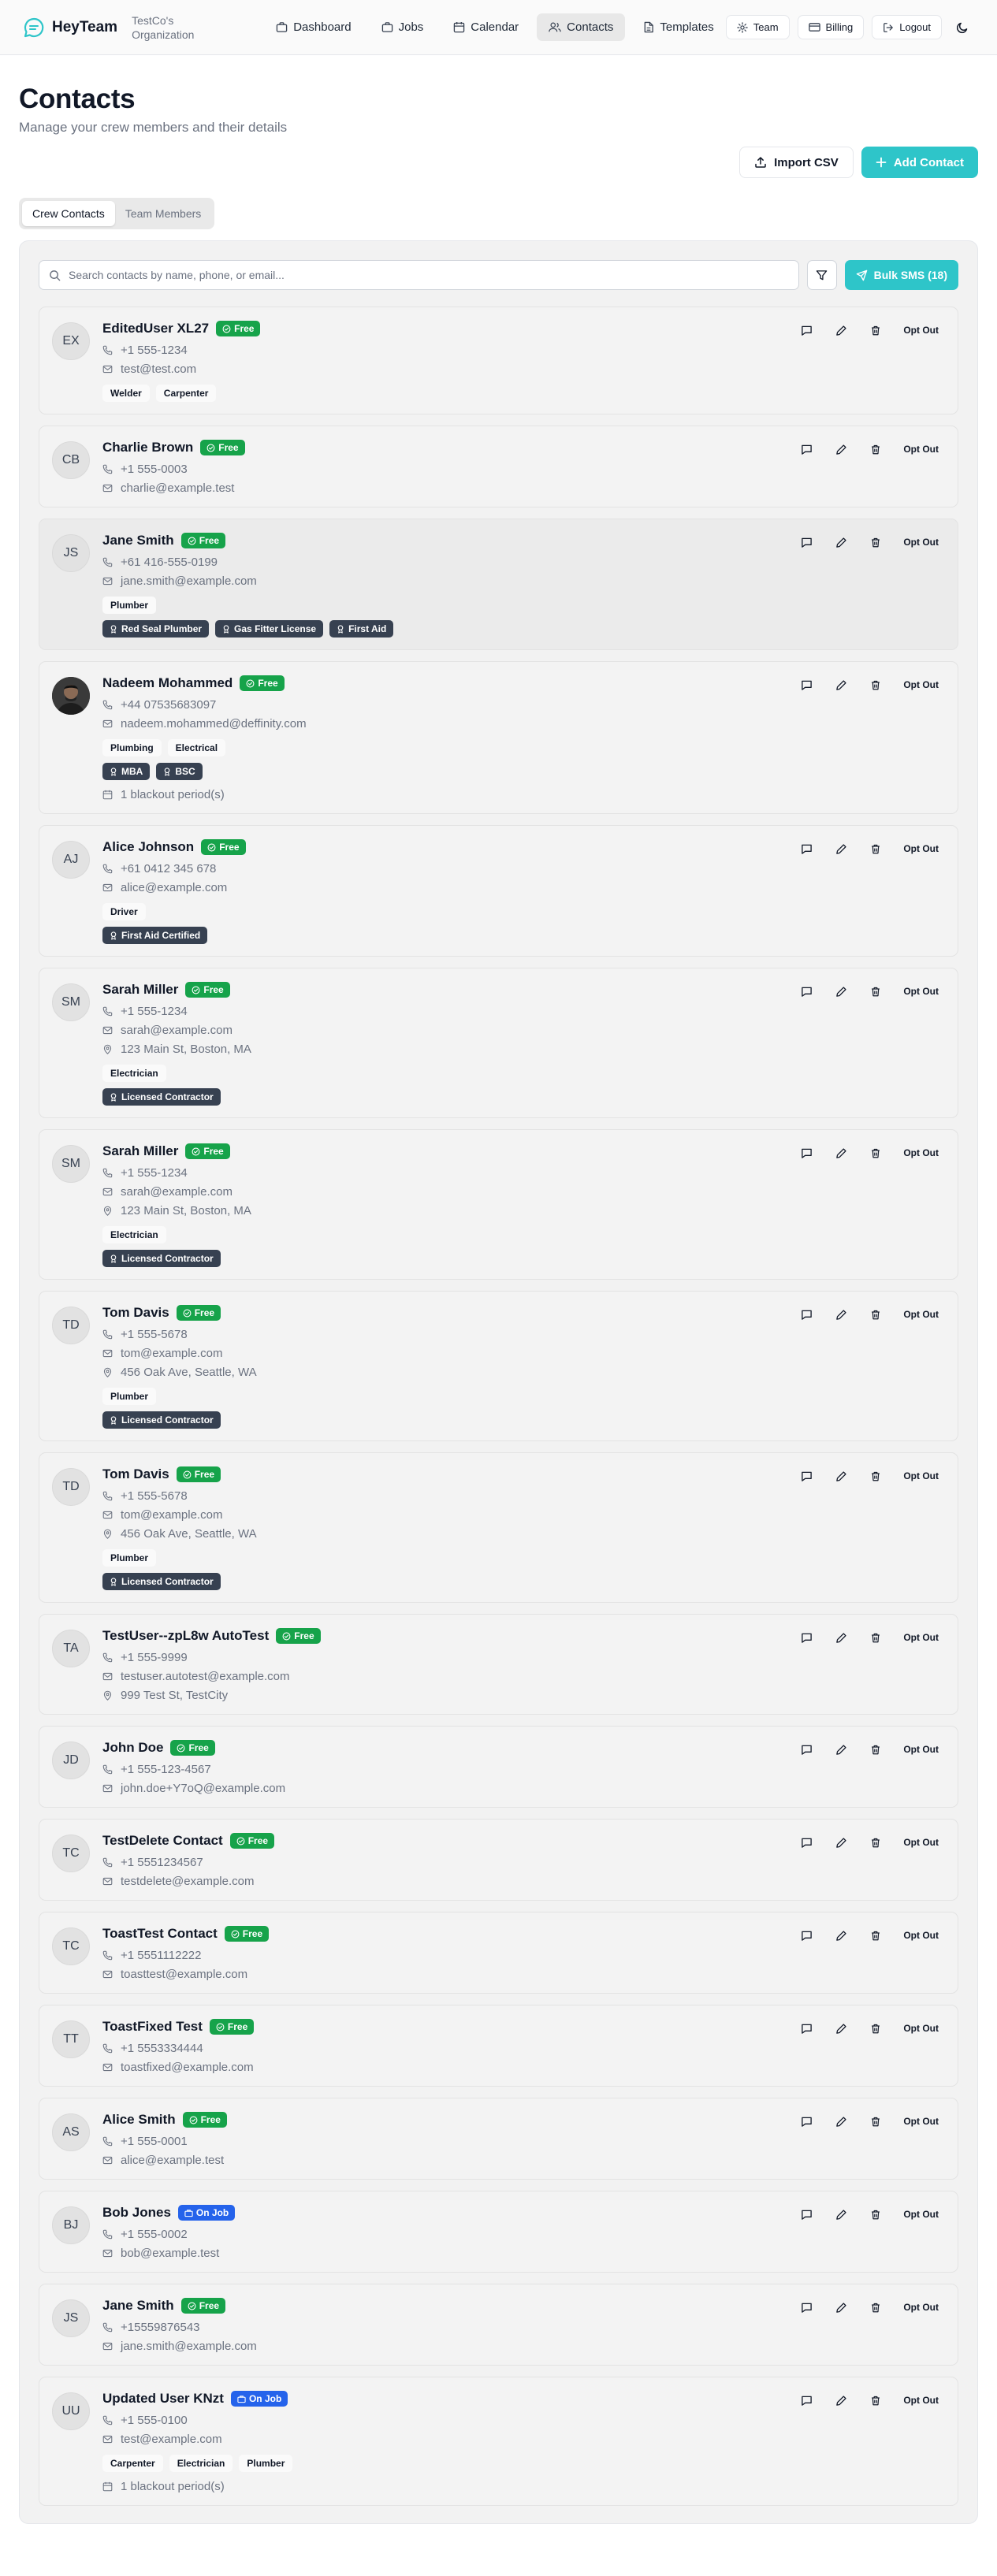 The height and width of the screenshot is (2576, 997). I want to click on contact-name: ToastFixed Test, so click(152, 2027).